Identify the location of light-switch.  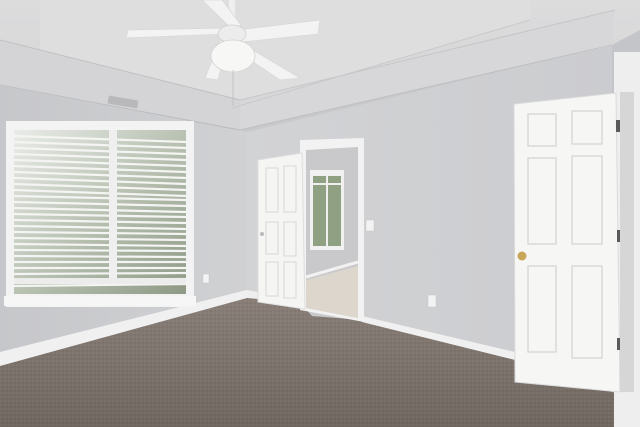
(370, 225).